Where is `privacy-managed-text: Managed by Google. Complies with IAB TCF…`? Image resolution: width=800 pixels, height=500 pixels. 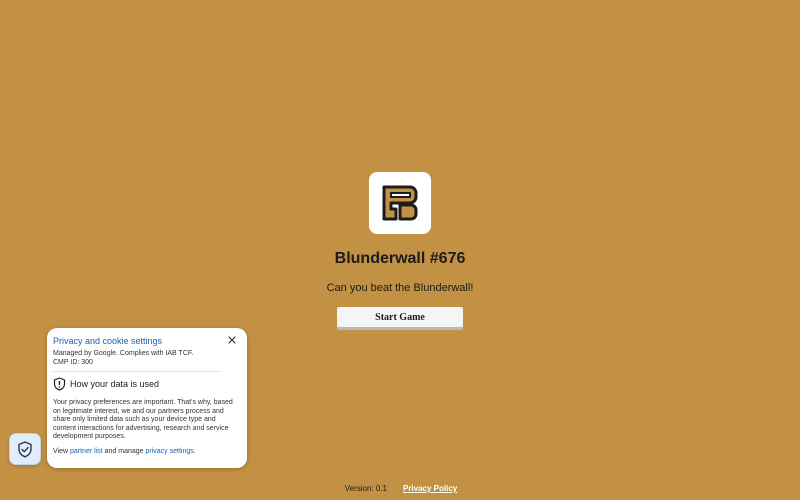
privacy-managed-text: Managed by Google. Complies with IAB TCF… is located at coordinates (133, 358).